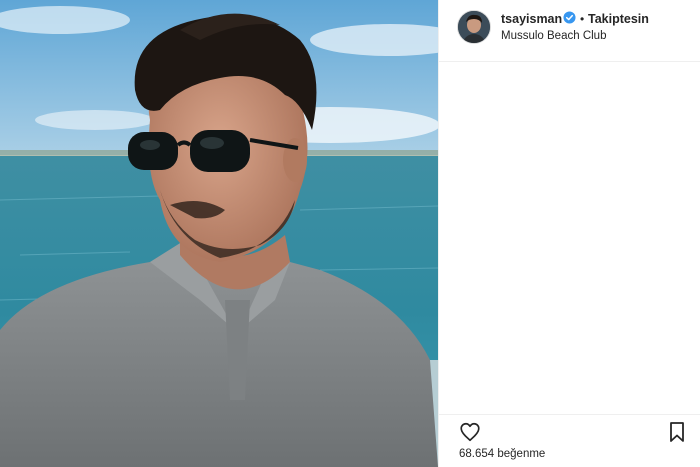 The height and width of the screenshot is (467, 700). What do you see at coordinates (531, 19) in the screenshot?
I see `username-link: tsayisman` at bounding box center [531, 19].